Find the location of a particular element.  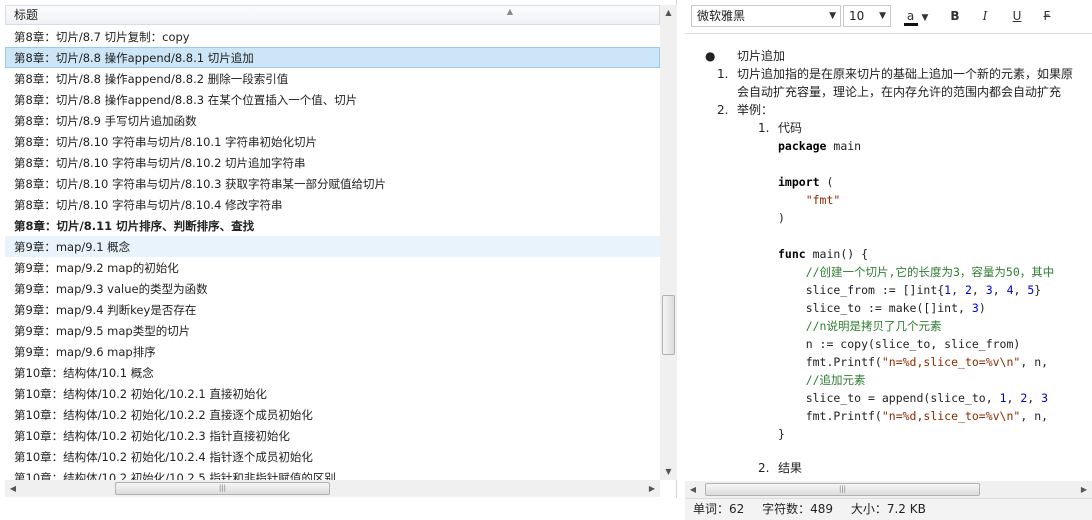

list-item: 第8章：切片/8.11 切片排序、判断排序、查找 is located at coordinates (332, 225).